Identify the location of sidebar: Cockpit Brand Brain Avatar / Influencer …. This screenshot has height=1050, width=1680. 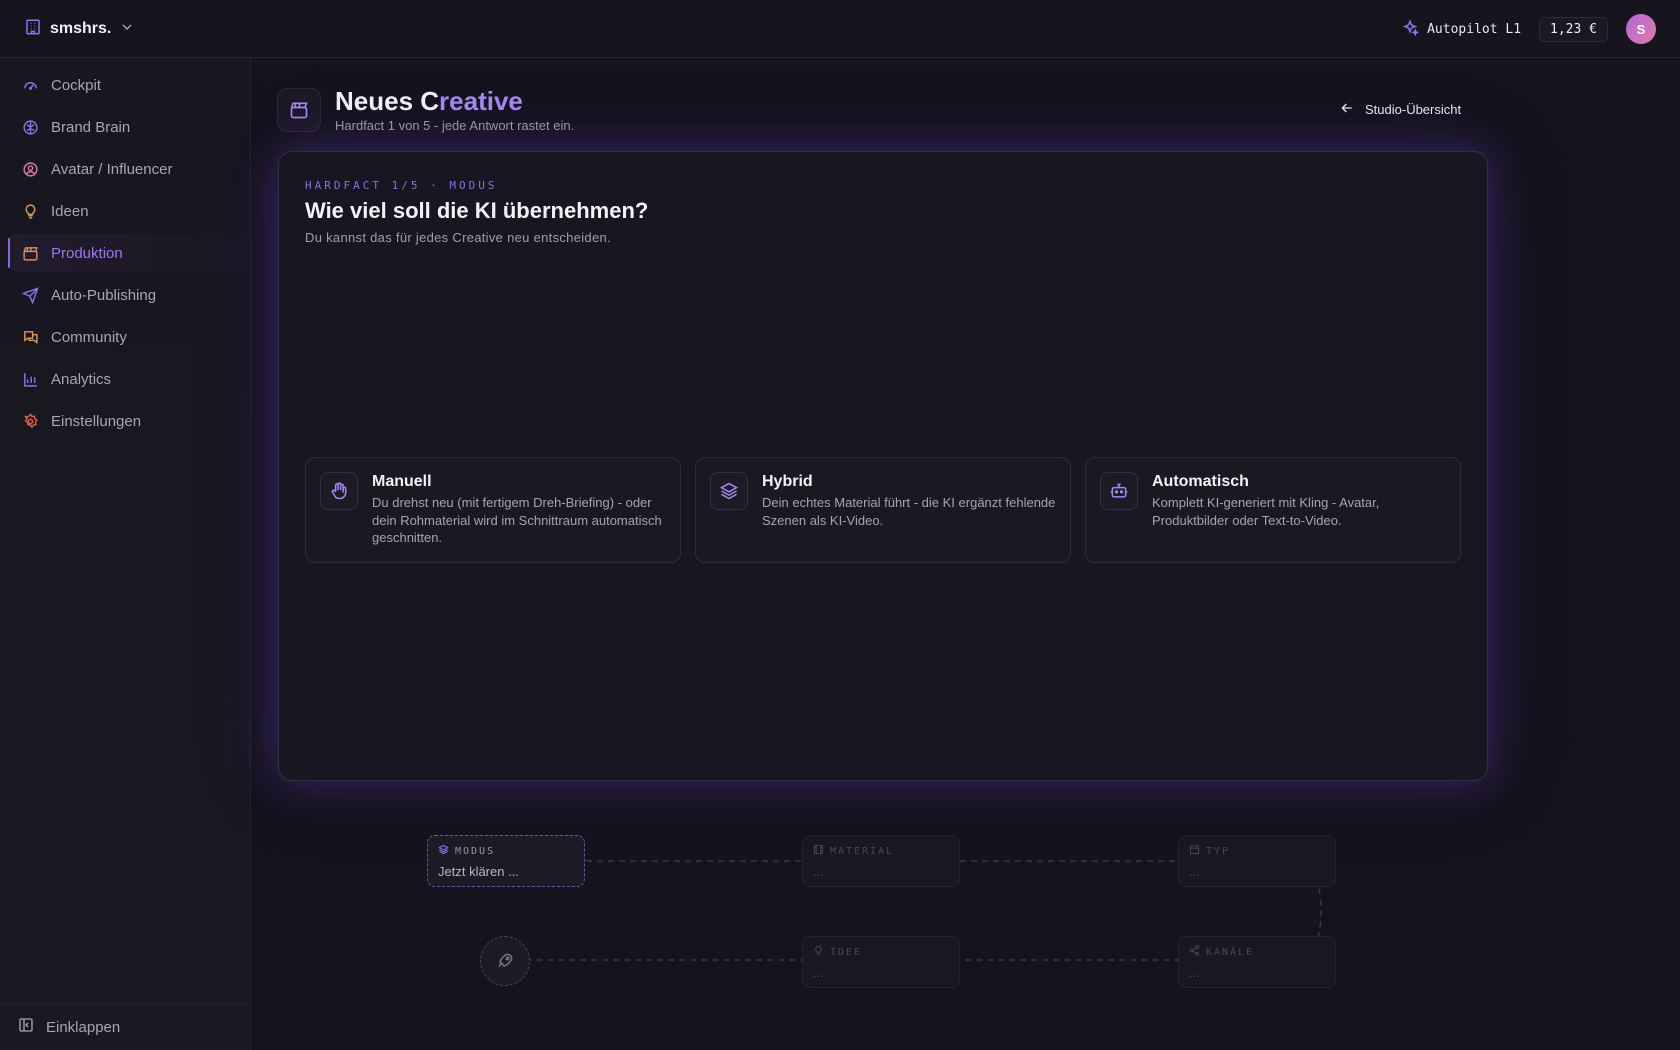
(125, 554).